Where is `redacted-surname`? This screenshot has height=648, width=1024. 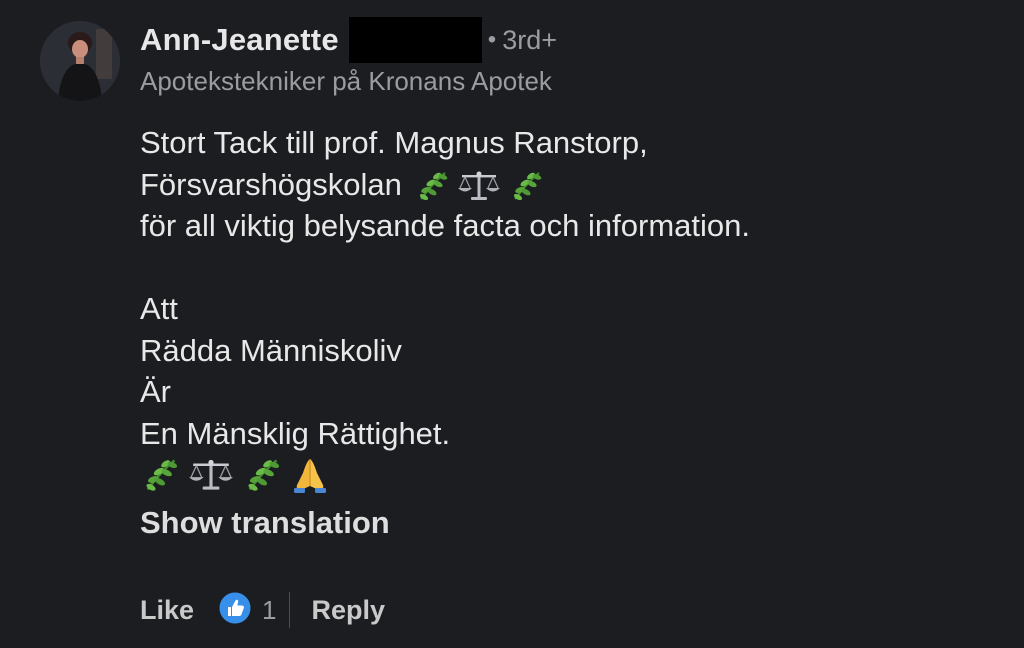 redacted-surname is located at coordinates (415, 40).